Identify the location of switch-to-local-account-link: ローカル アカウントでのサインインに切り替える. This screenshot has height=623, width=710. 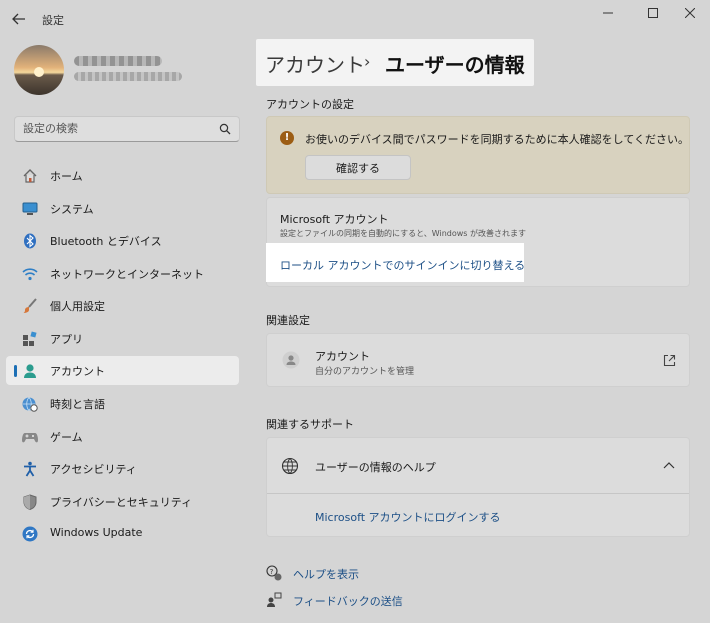
(402, 265).